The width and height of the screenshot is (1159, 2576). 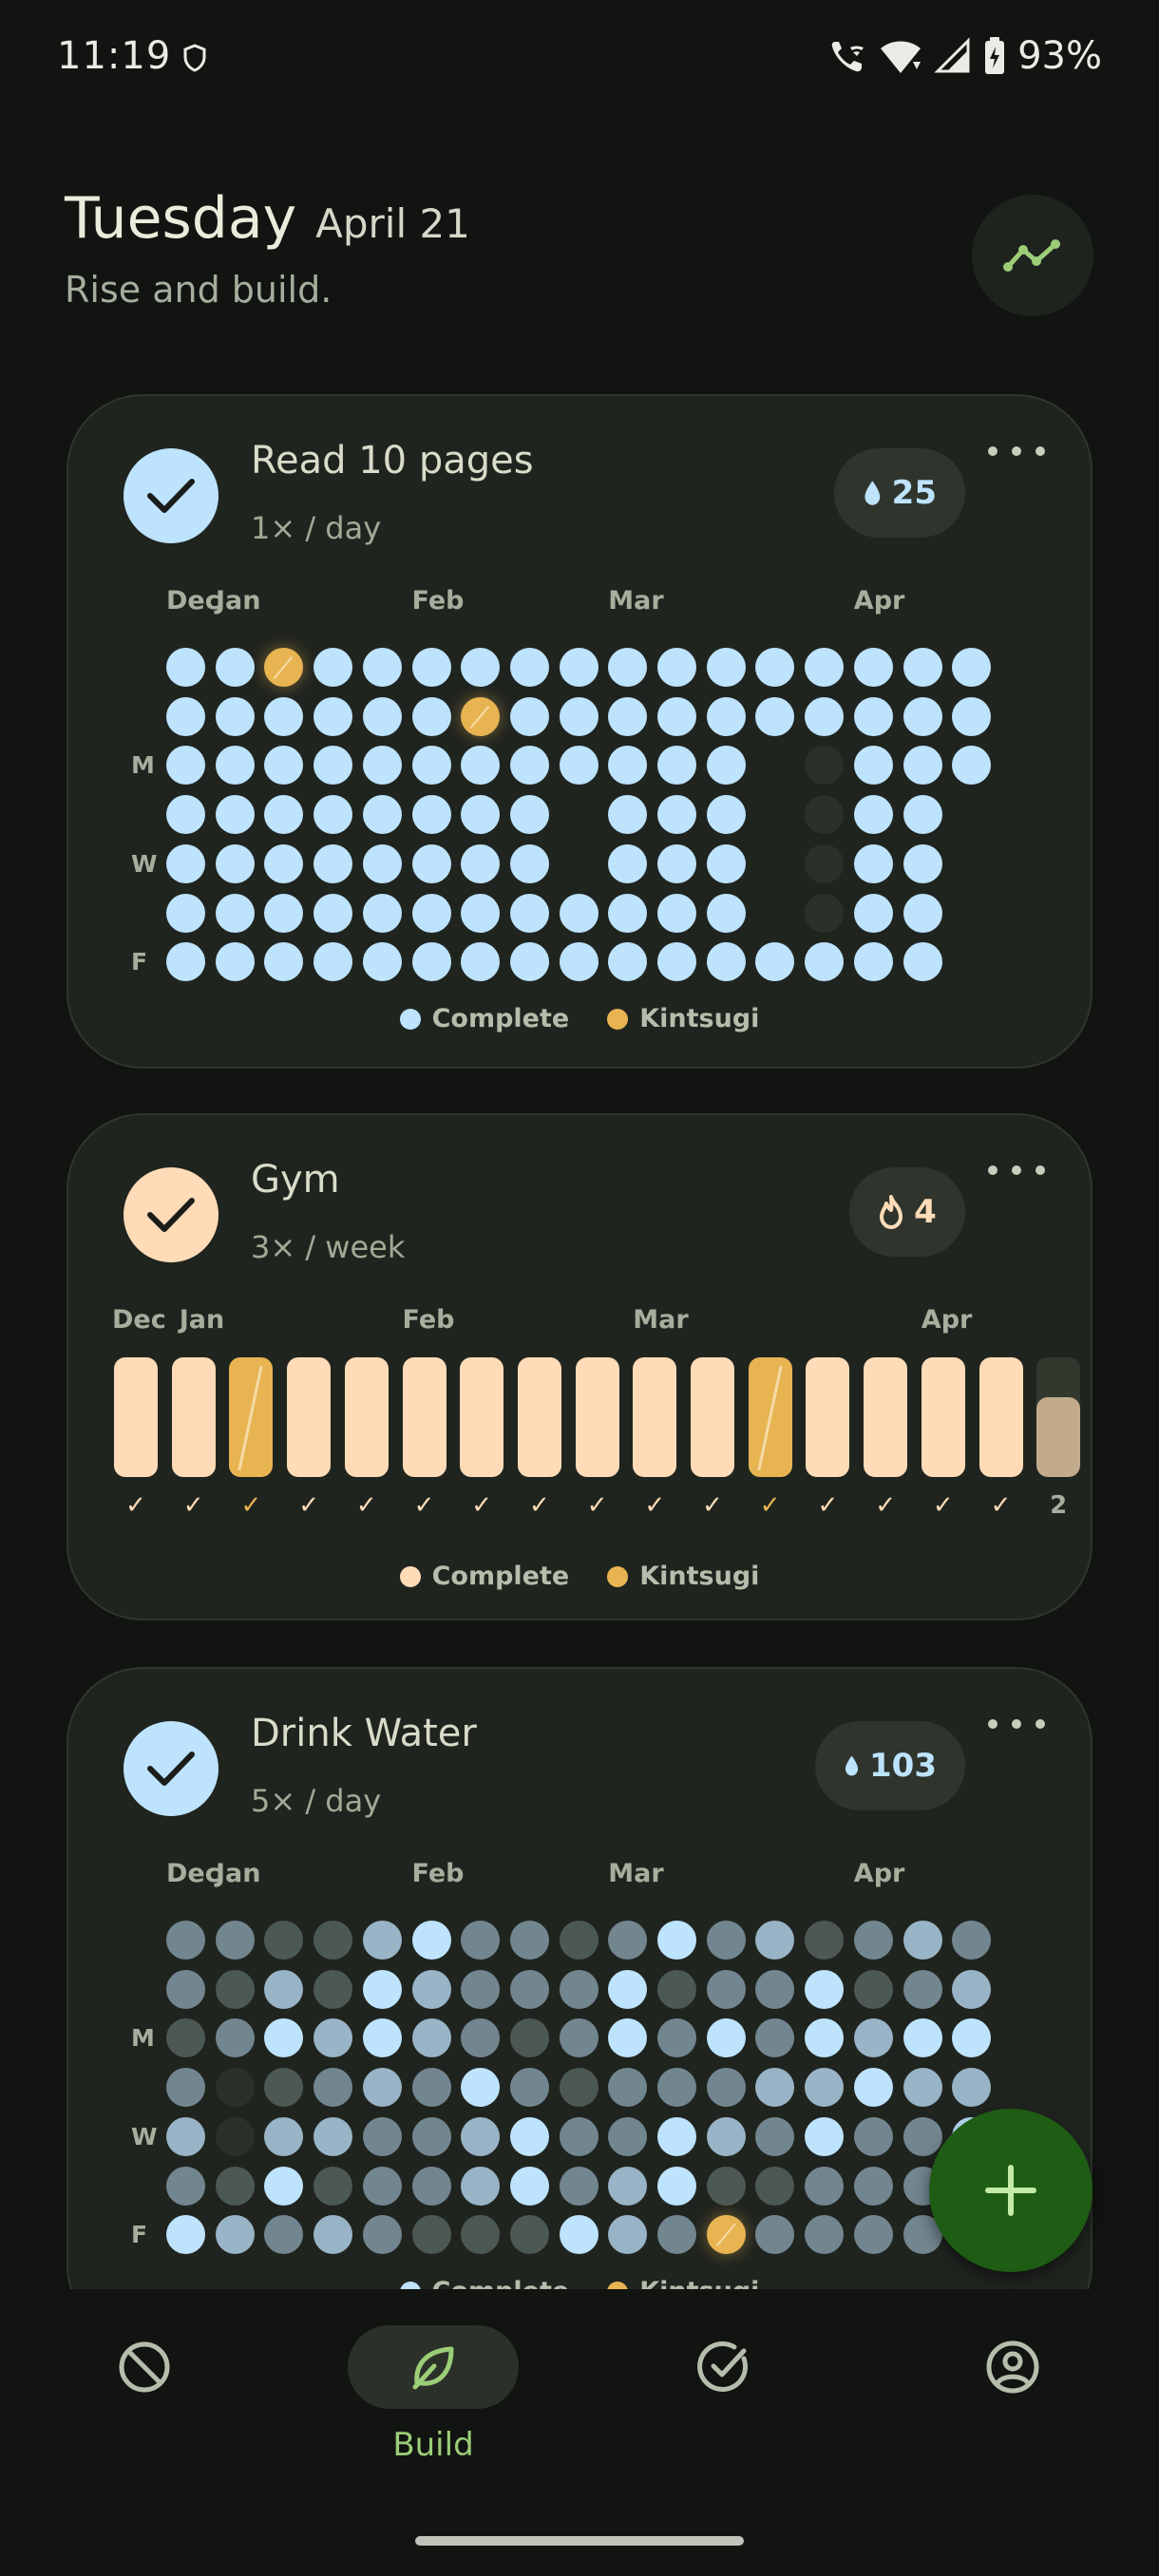 I want to click on add-habit-button, so click(x=1010, y=2190).